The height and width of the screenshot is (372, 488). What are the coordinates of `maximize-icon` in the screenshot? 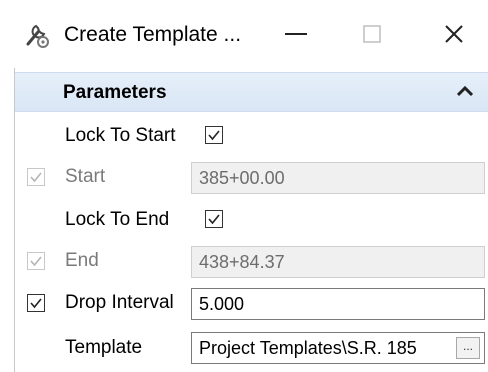 It's located at (372, 34).